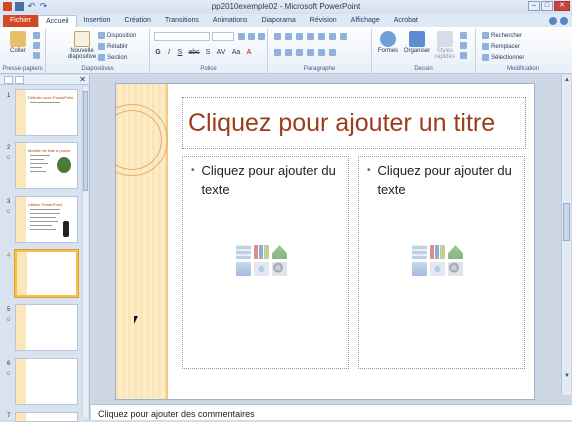  Describe the element at coordinates (194, 52) in the screenshot. I see `strikethrough-button: abc` at that location.